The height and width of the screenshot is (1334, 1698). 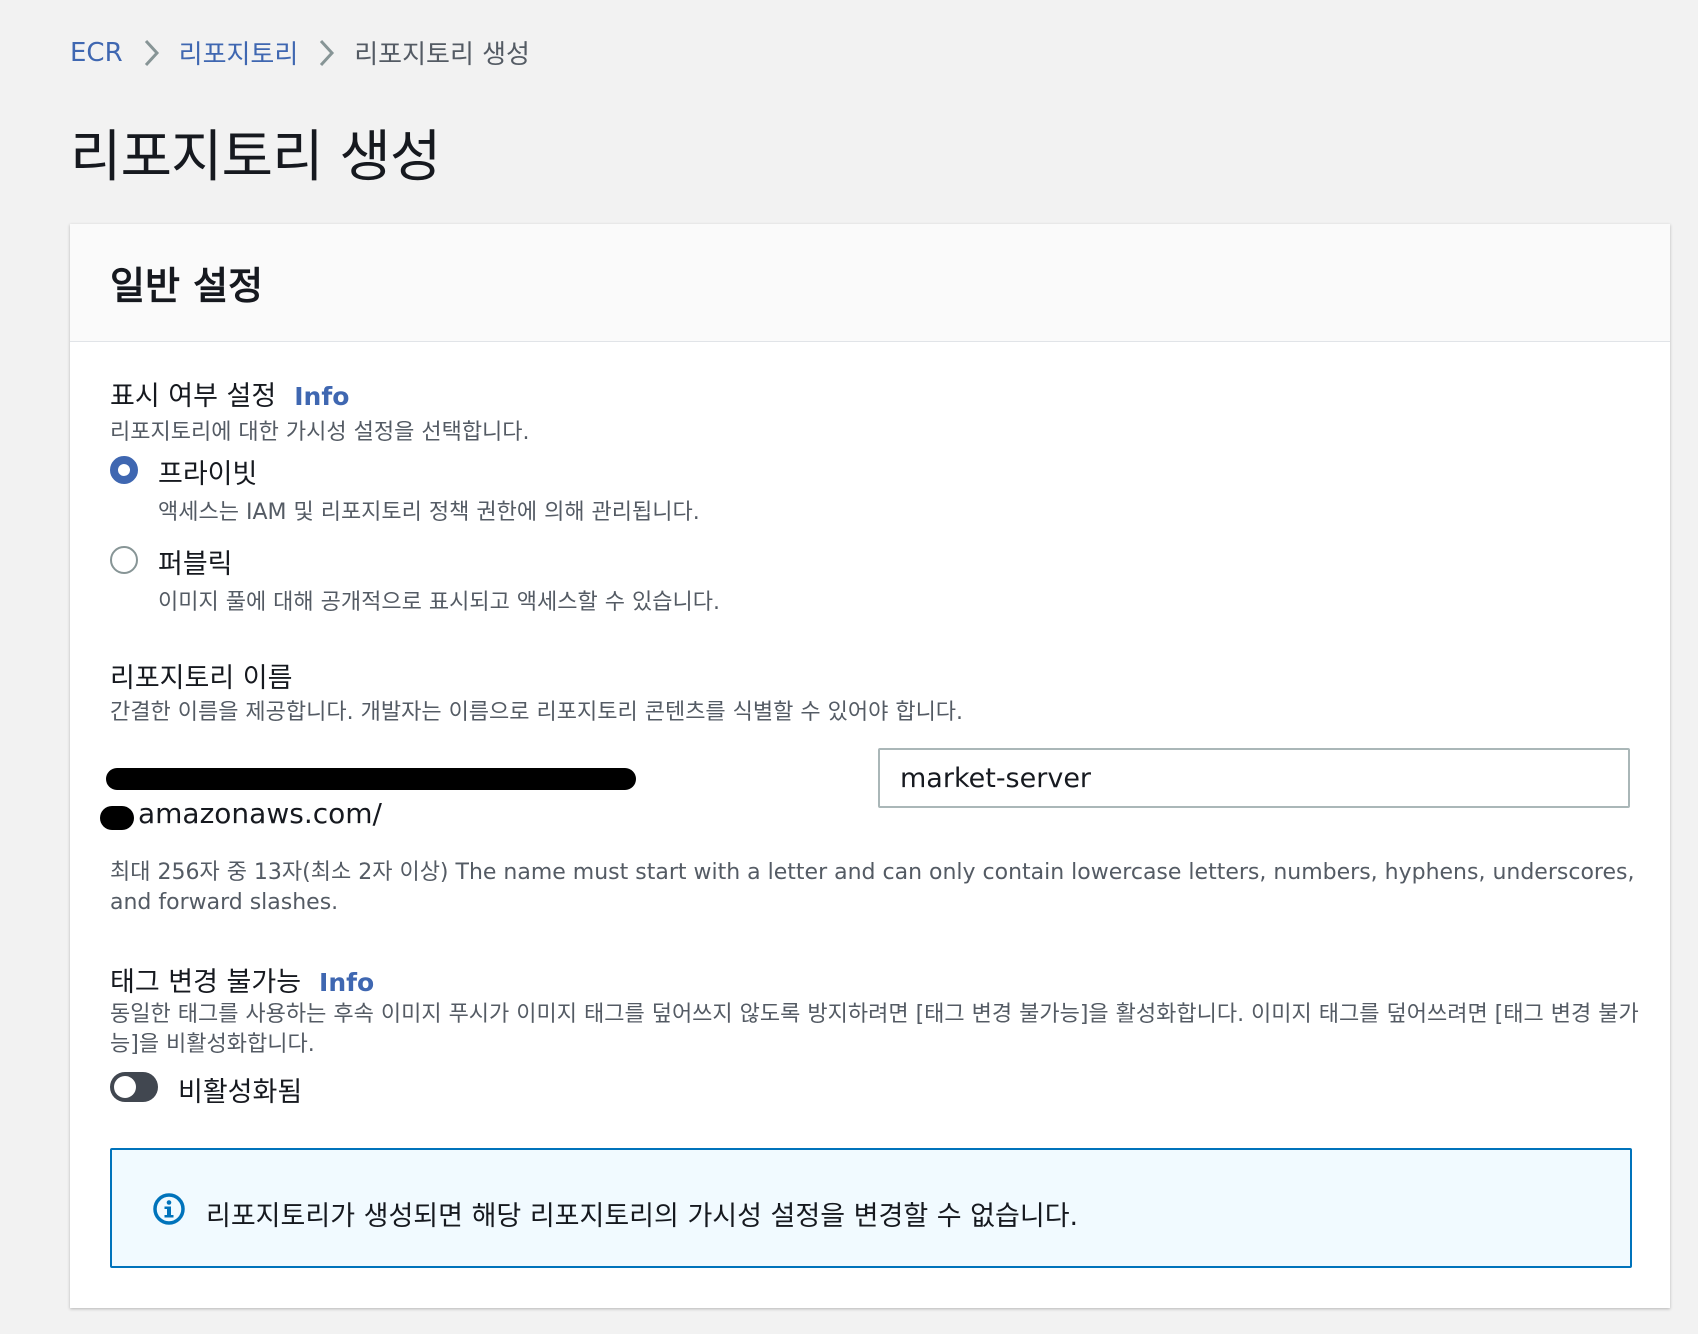 I want to click on tag-immutability-toggle, so click(x=134, y=1087).